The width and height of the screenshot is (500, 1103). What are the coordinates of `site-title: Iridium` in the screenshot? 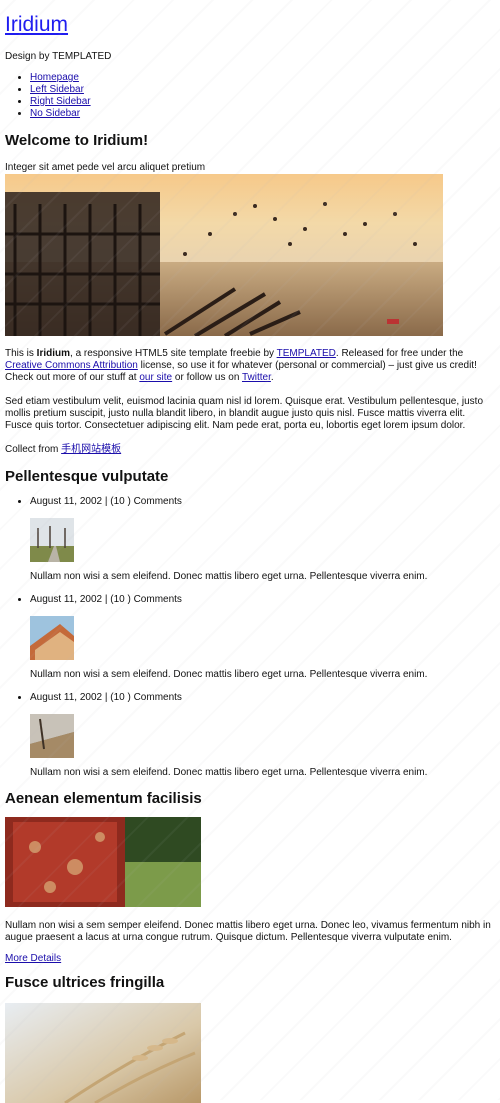 It's located at (250, 18).